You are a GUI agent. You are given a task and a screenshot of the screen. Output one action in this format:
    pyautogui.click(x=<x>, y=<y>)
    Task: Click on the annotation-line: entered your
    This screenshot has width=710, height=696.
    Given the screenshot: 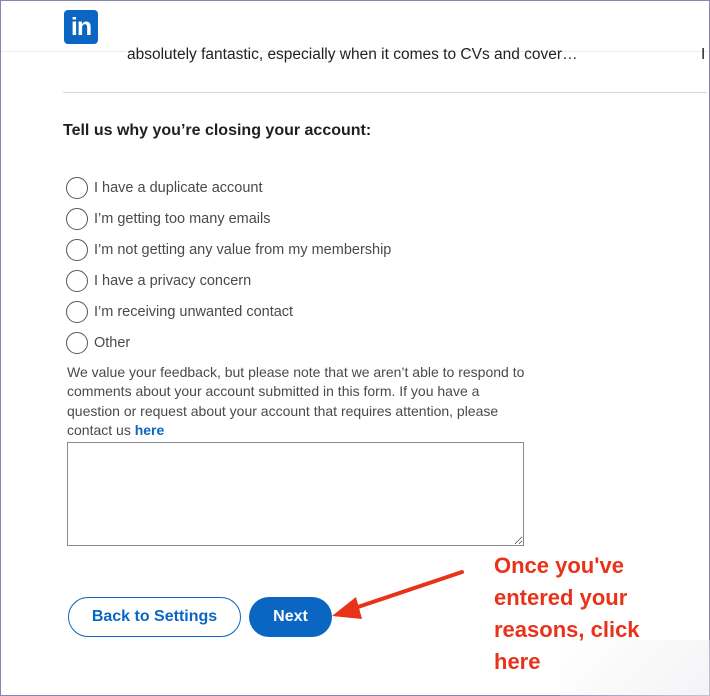 What is the action you would take?
    pyautogui.click(x=561, y=597)
    